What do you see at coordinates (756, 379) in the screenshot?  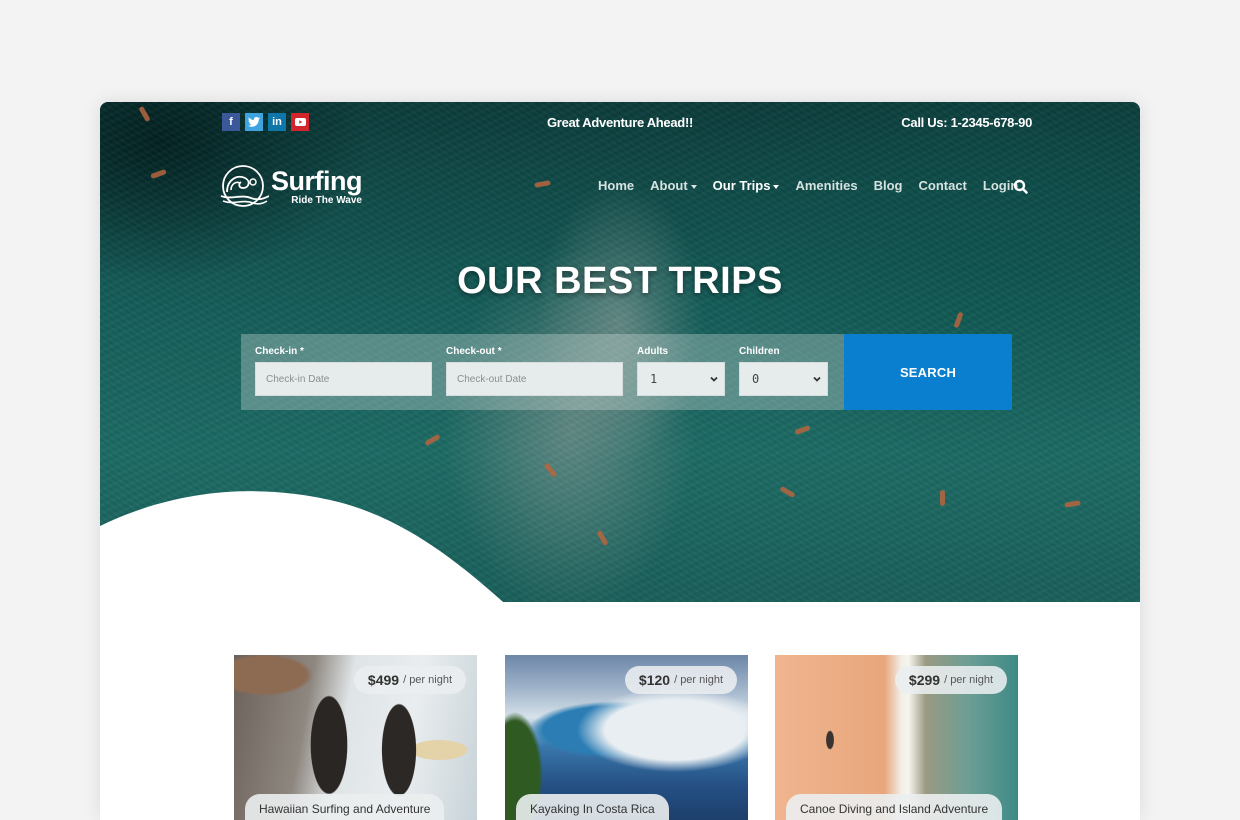 I see `children-value: 0` at bounding box center [756, 379].